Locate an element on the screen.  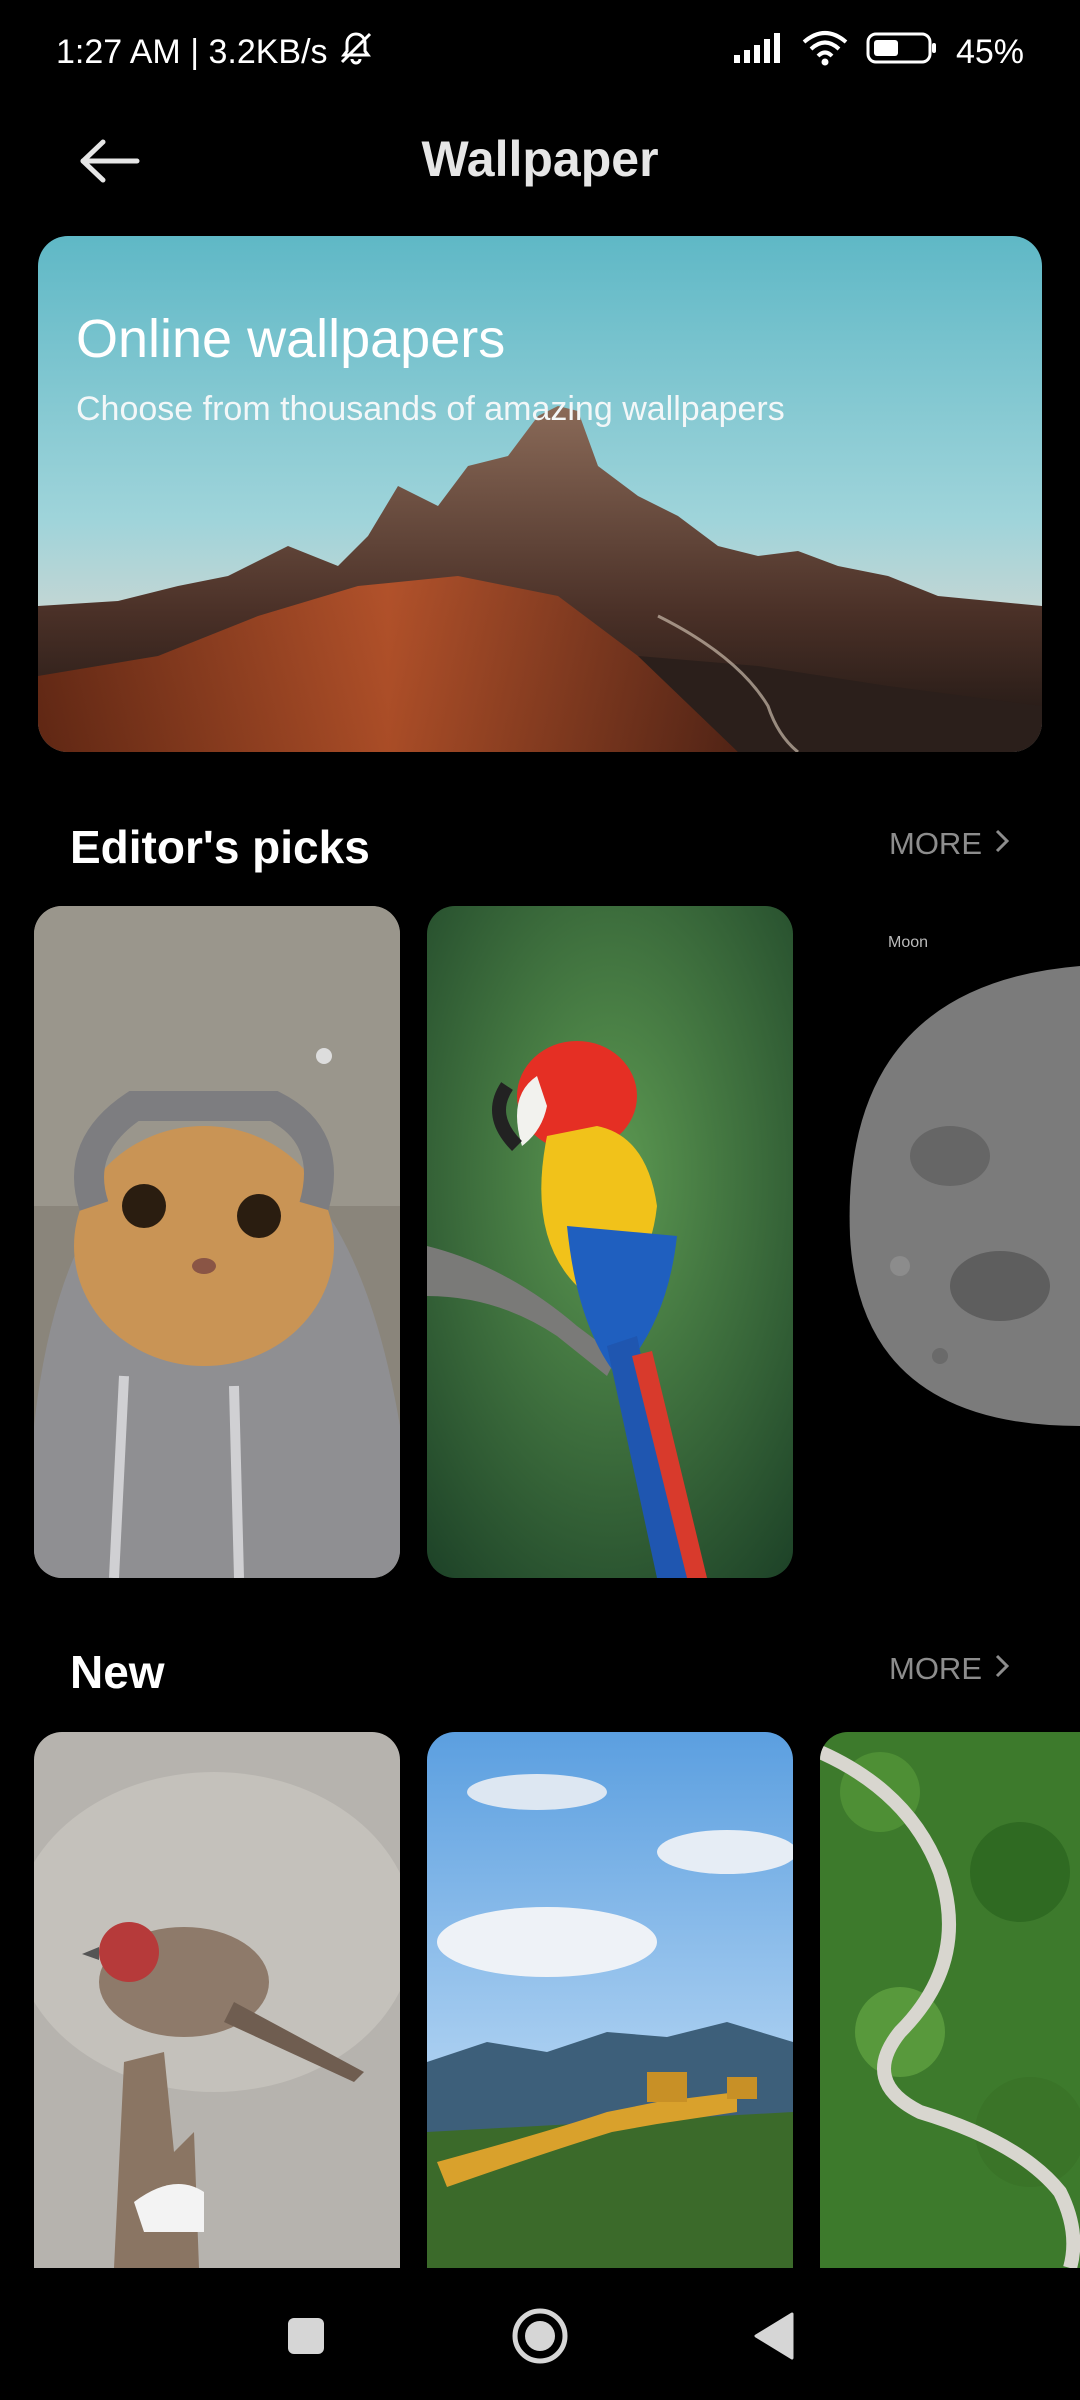
moon-image is located at coordinates (950, 1242).